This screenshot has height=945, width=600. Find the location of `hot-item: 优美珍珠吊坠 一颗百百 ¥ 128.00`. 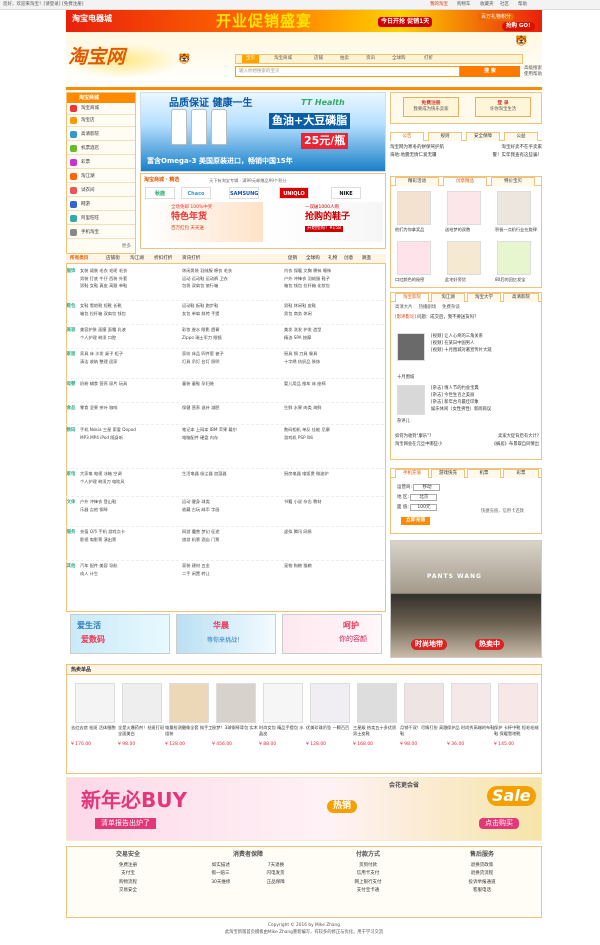

hot-item: 优美珍珠吊坠 一颗百百 ¥ 128.00 is located at coordinates (330, 715).